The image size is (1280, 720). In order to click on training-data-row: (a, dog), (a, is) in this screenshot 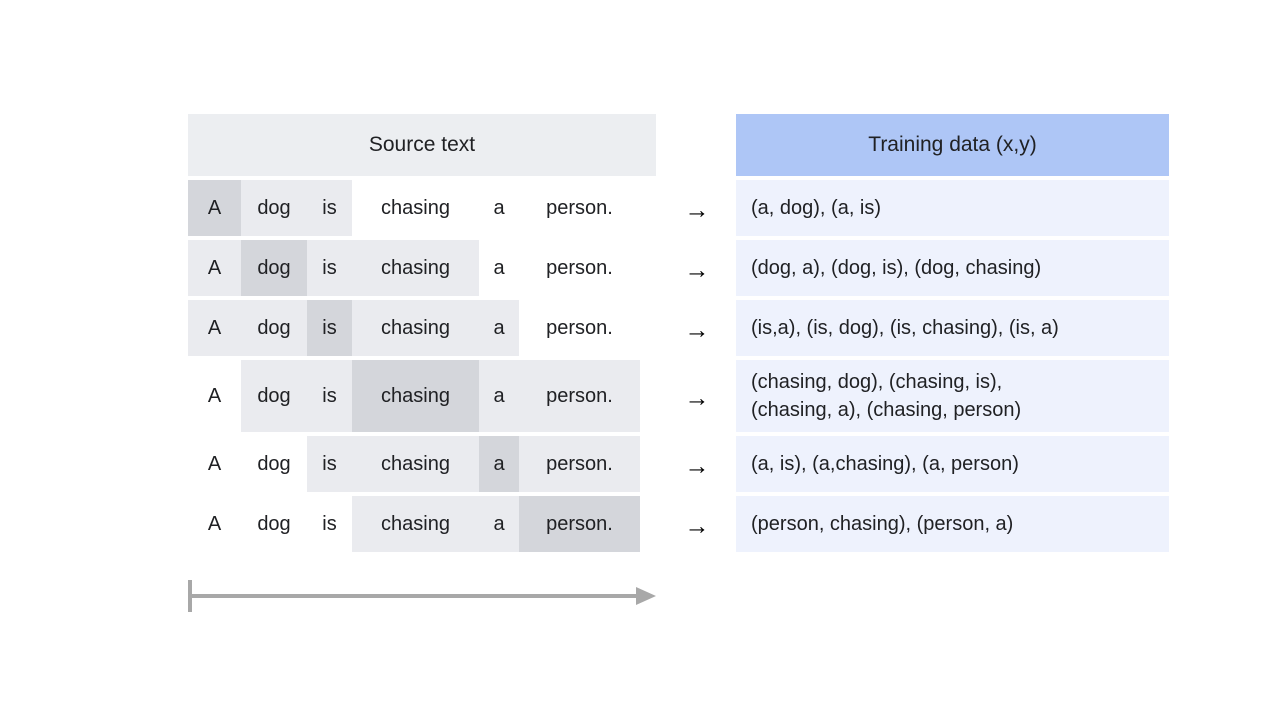, I will do `click(952, 208)`.